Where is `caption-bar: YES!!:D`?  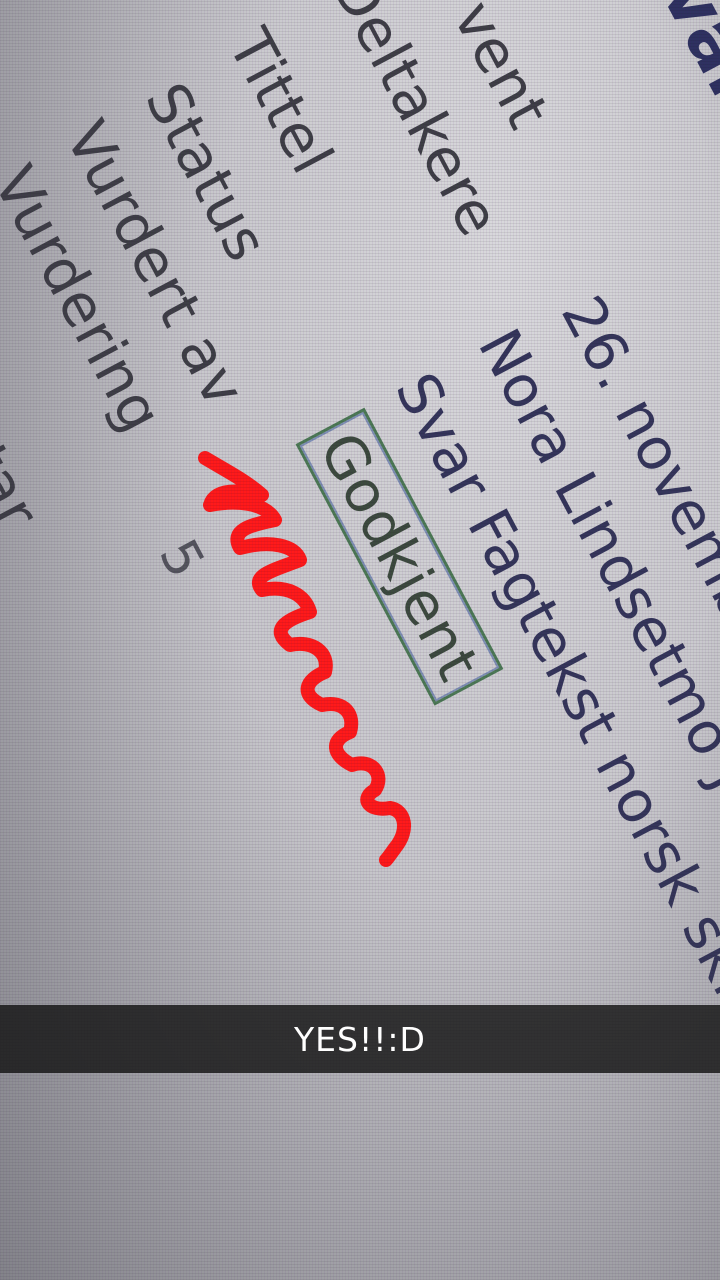 caption-bar: YES!!:D is located at coordinates (360, 1039).